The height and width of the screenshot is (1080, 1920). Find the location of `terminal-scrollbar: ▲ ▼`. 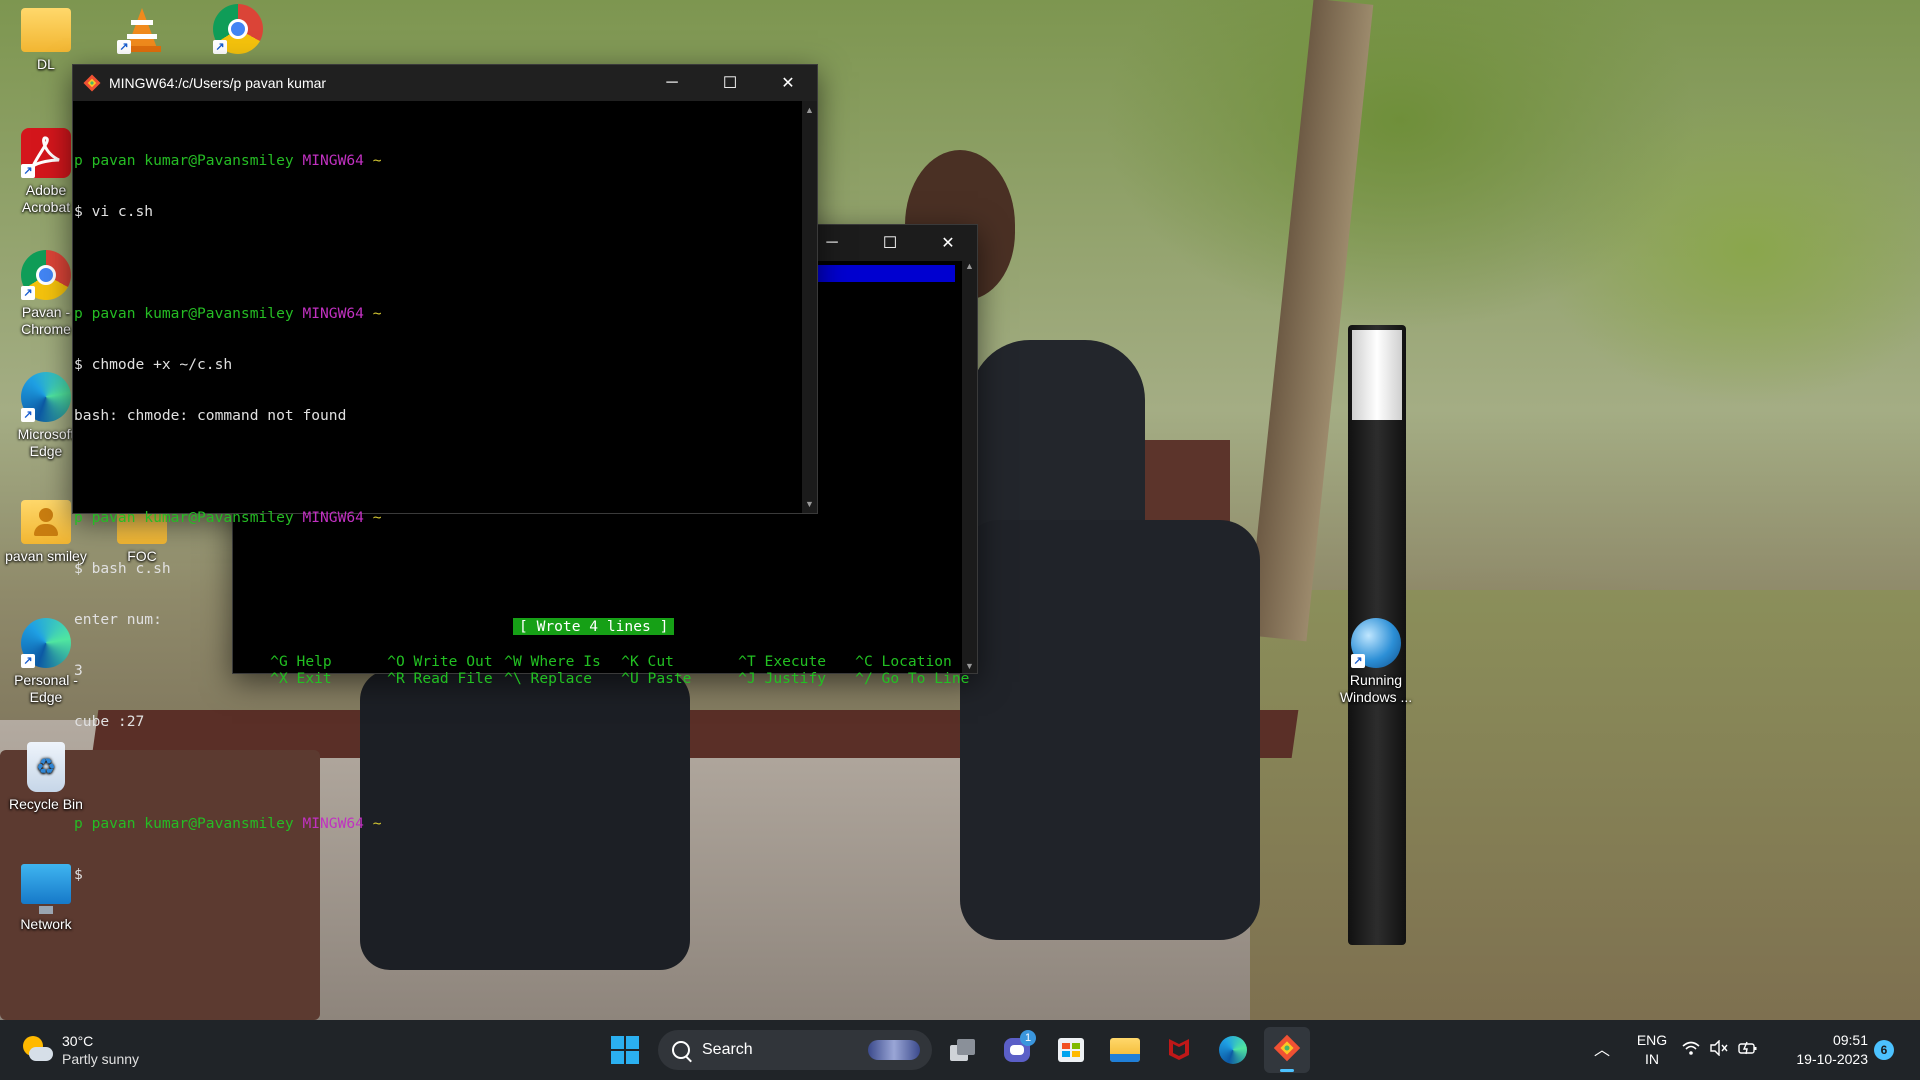

terminal-scrollbar: ▲ ▼ is located at coordinates (809, 307).